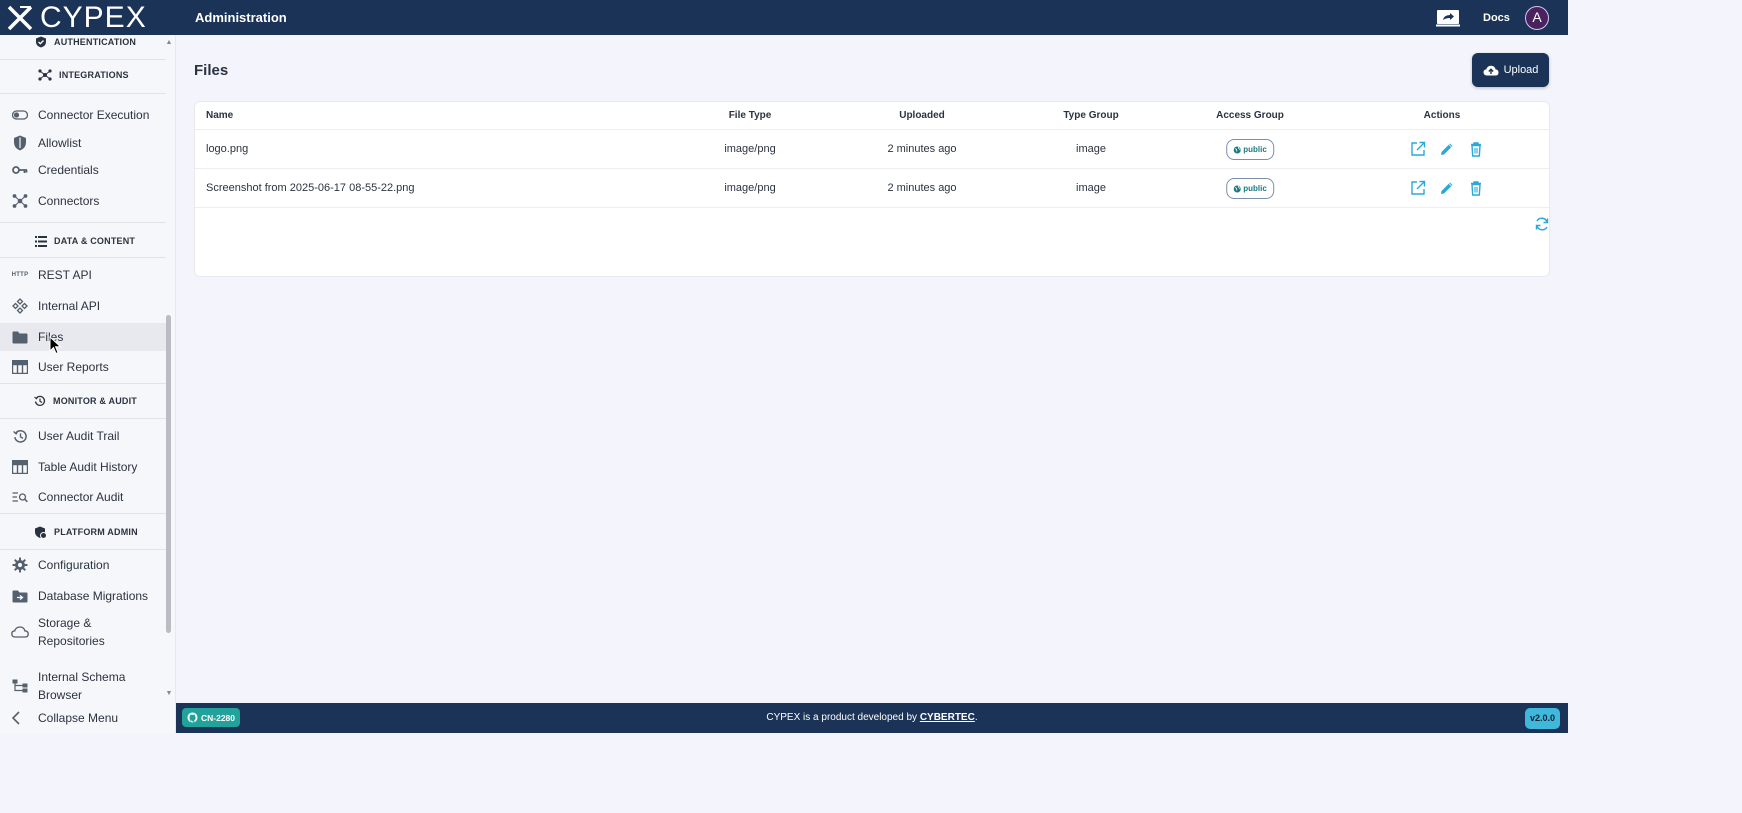 The image size is (1742, 813). What do you see at coordinates (750, 115) in the screenshot?
I see `column-header-file-type: File Type` at bounding box center [750, 115].